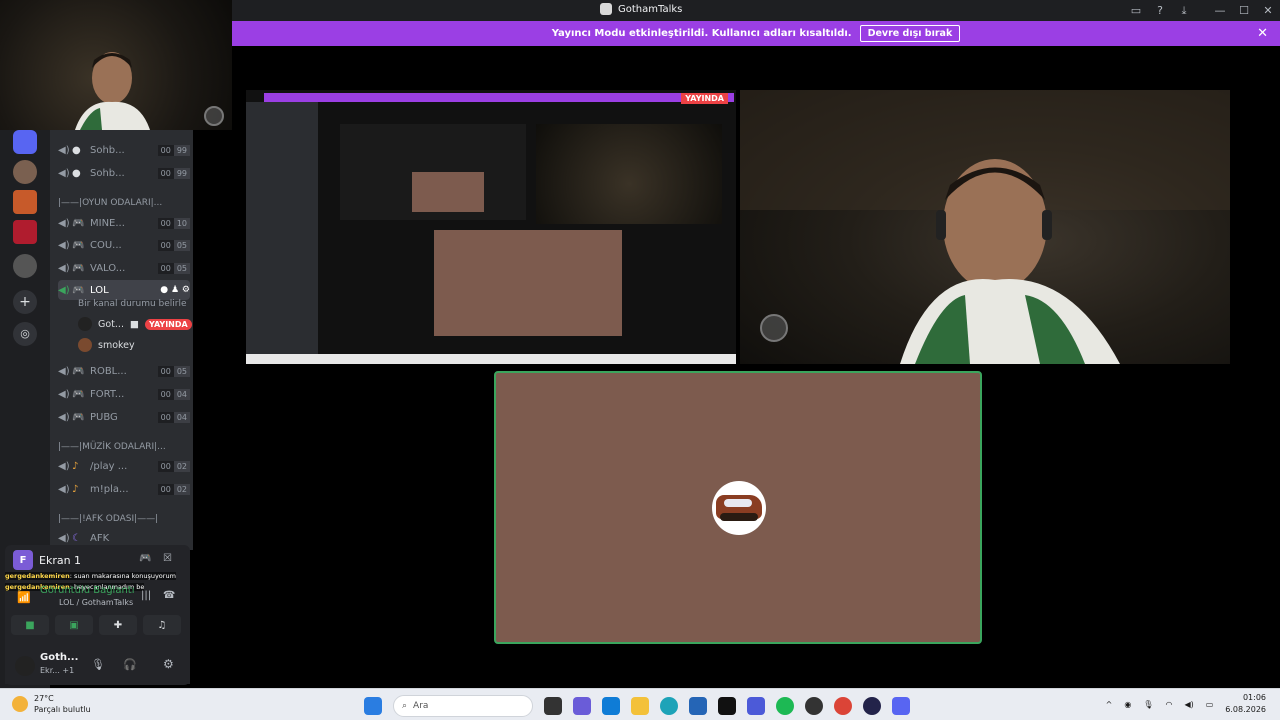  Describe the element at coordinates (606, 9) in the screenshot. I see `server-icon` at that location.